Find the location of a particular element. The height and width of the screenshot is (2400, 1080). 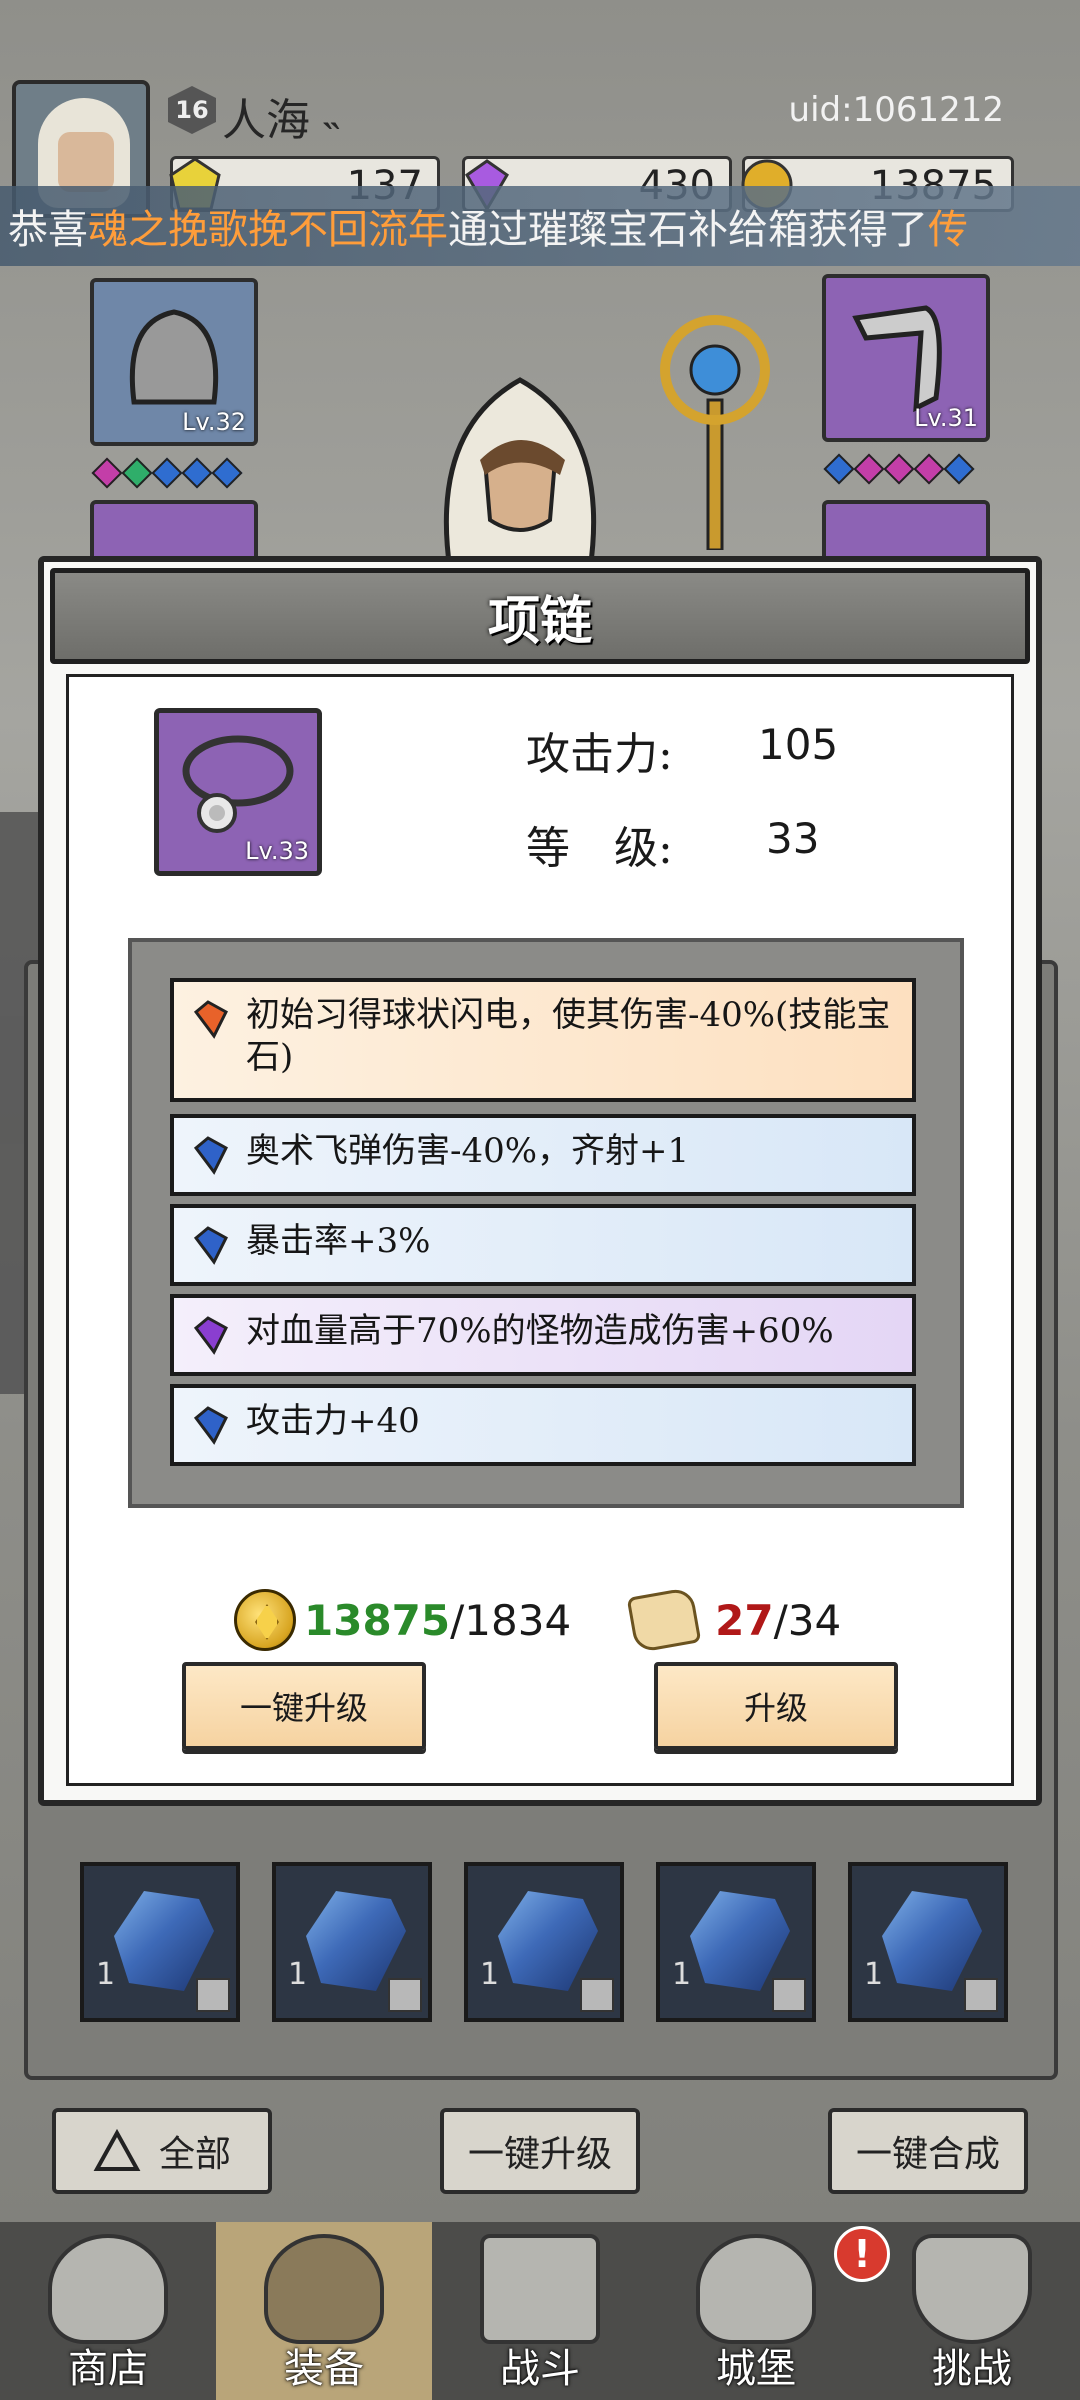

affix-row: 奥术飞弹伤害-40%，齐射+1 is located at coordinates (543, 1155).